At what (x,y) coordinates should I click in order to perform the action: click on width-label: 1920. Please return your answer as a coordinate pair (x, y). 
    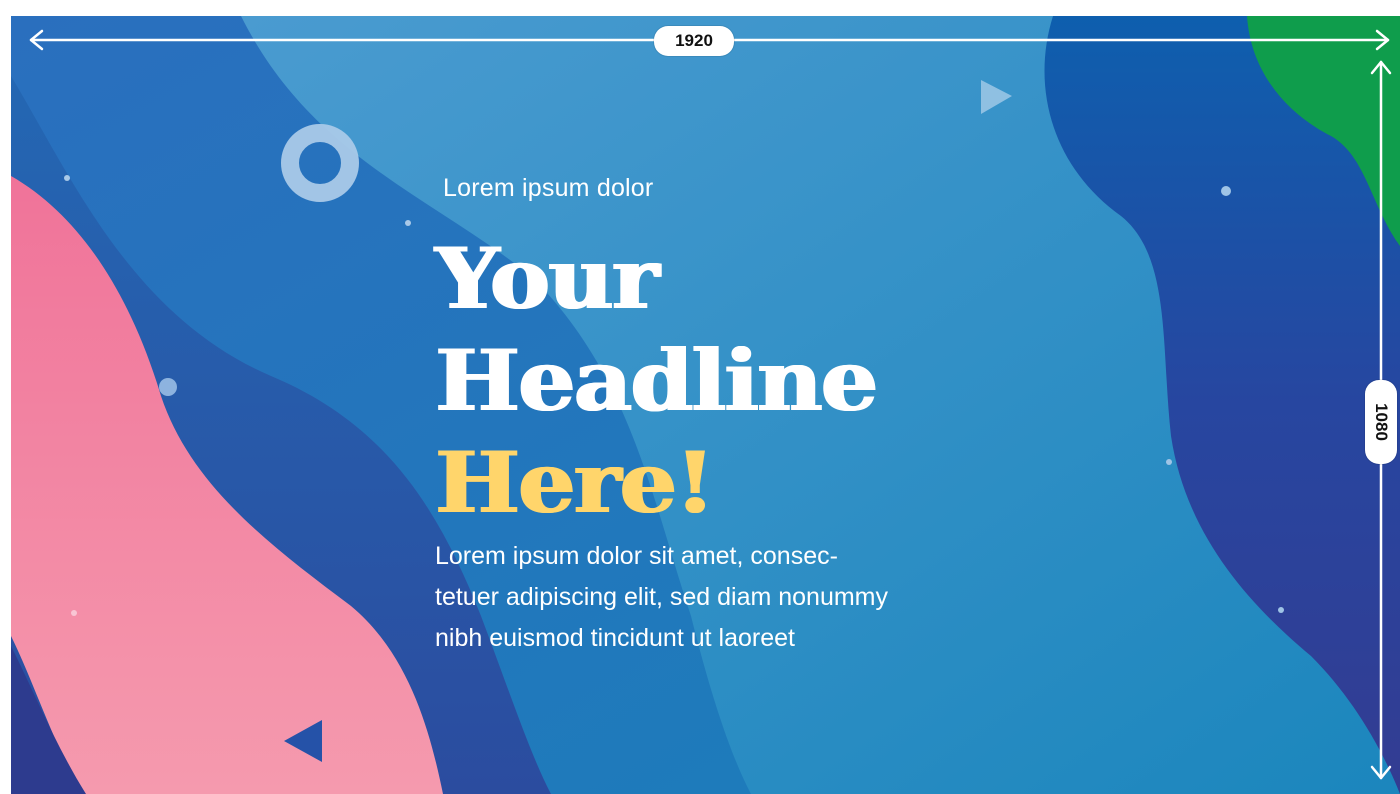
    Looking at the image, I should click on (694, 41).